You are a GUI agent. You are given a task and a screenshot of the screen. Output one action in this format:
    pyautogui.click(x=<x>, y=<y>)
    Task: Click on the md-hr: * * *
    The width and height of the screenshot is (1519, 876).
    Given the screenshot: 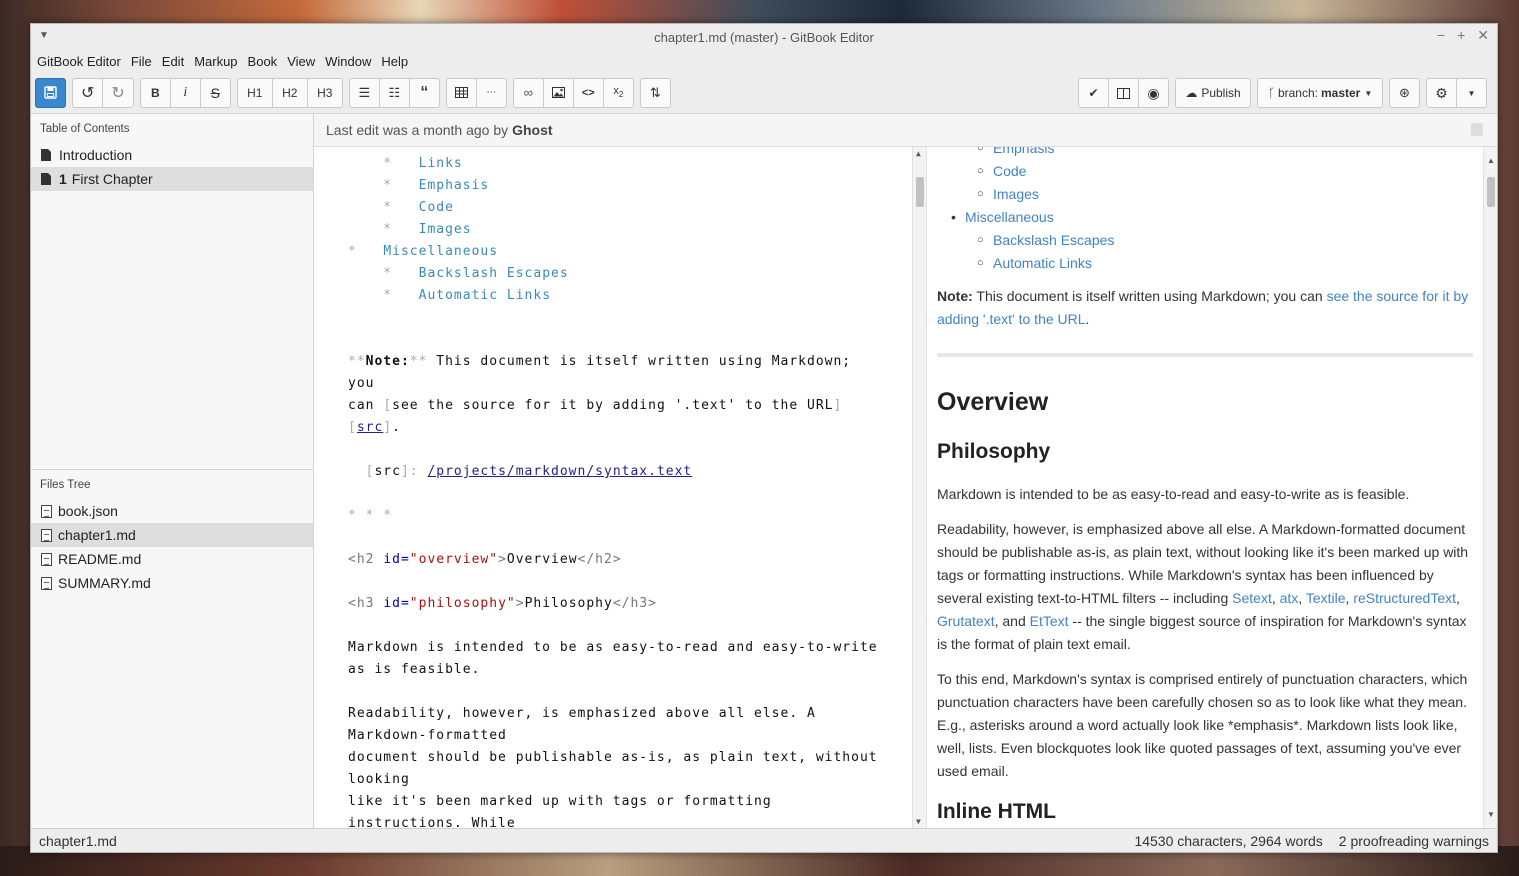 What is the action you would take?
    pyautogui.click(x=370, y=515)
    